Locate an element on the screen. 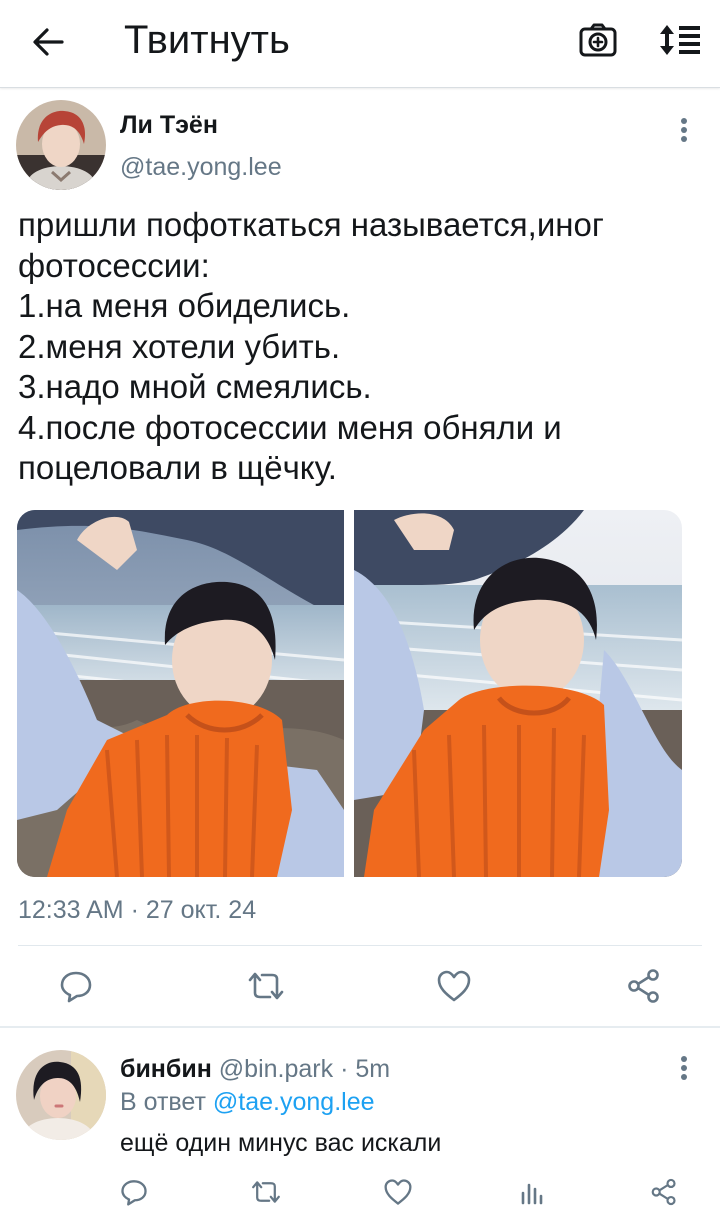 The image size is (720, 1220). reply-to-line: В ответ @tae.yong.lee is located at coordinates (247, 1102).